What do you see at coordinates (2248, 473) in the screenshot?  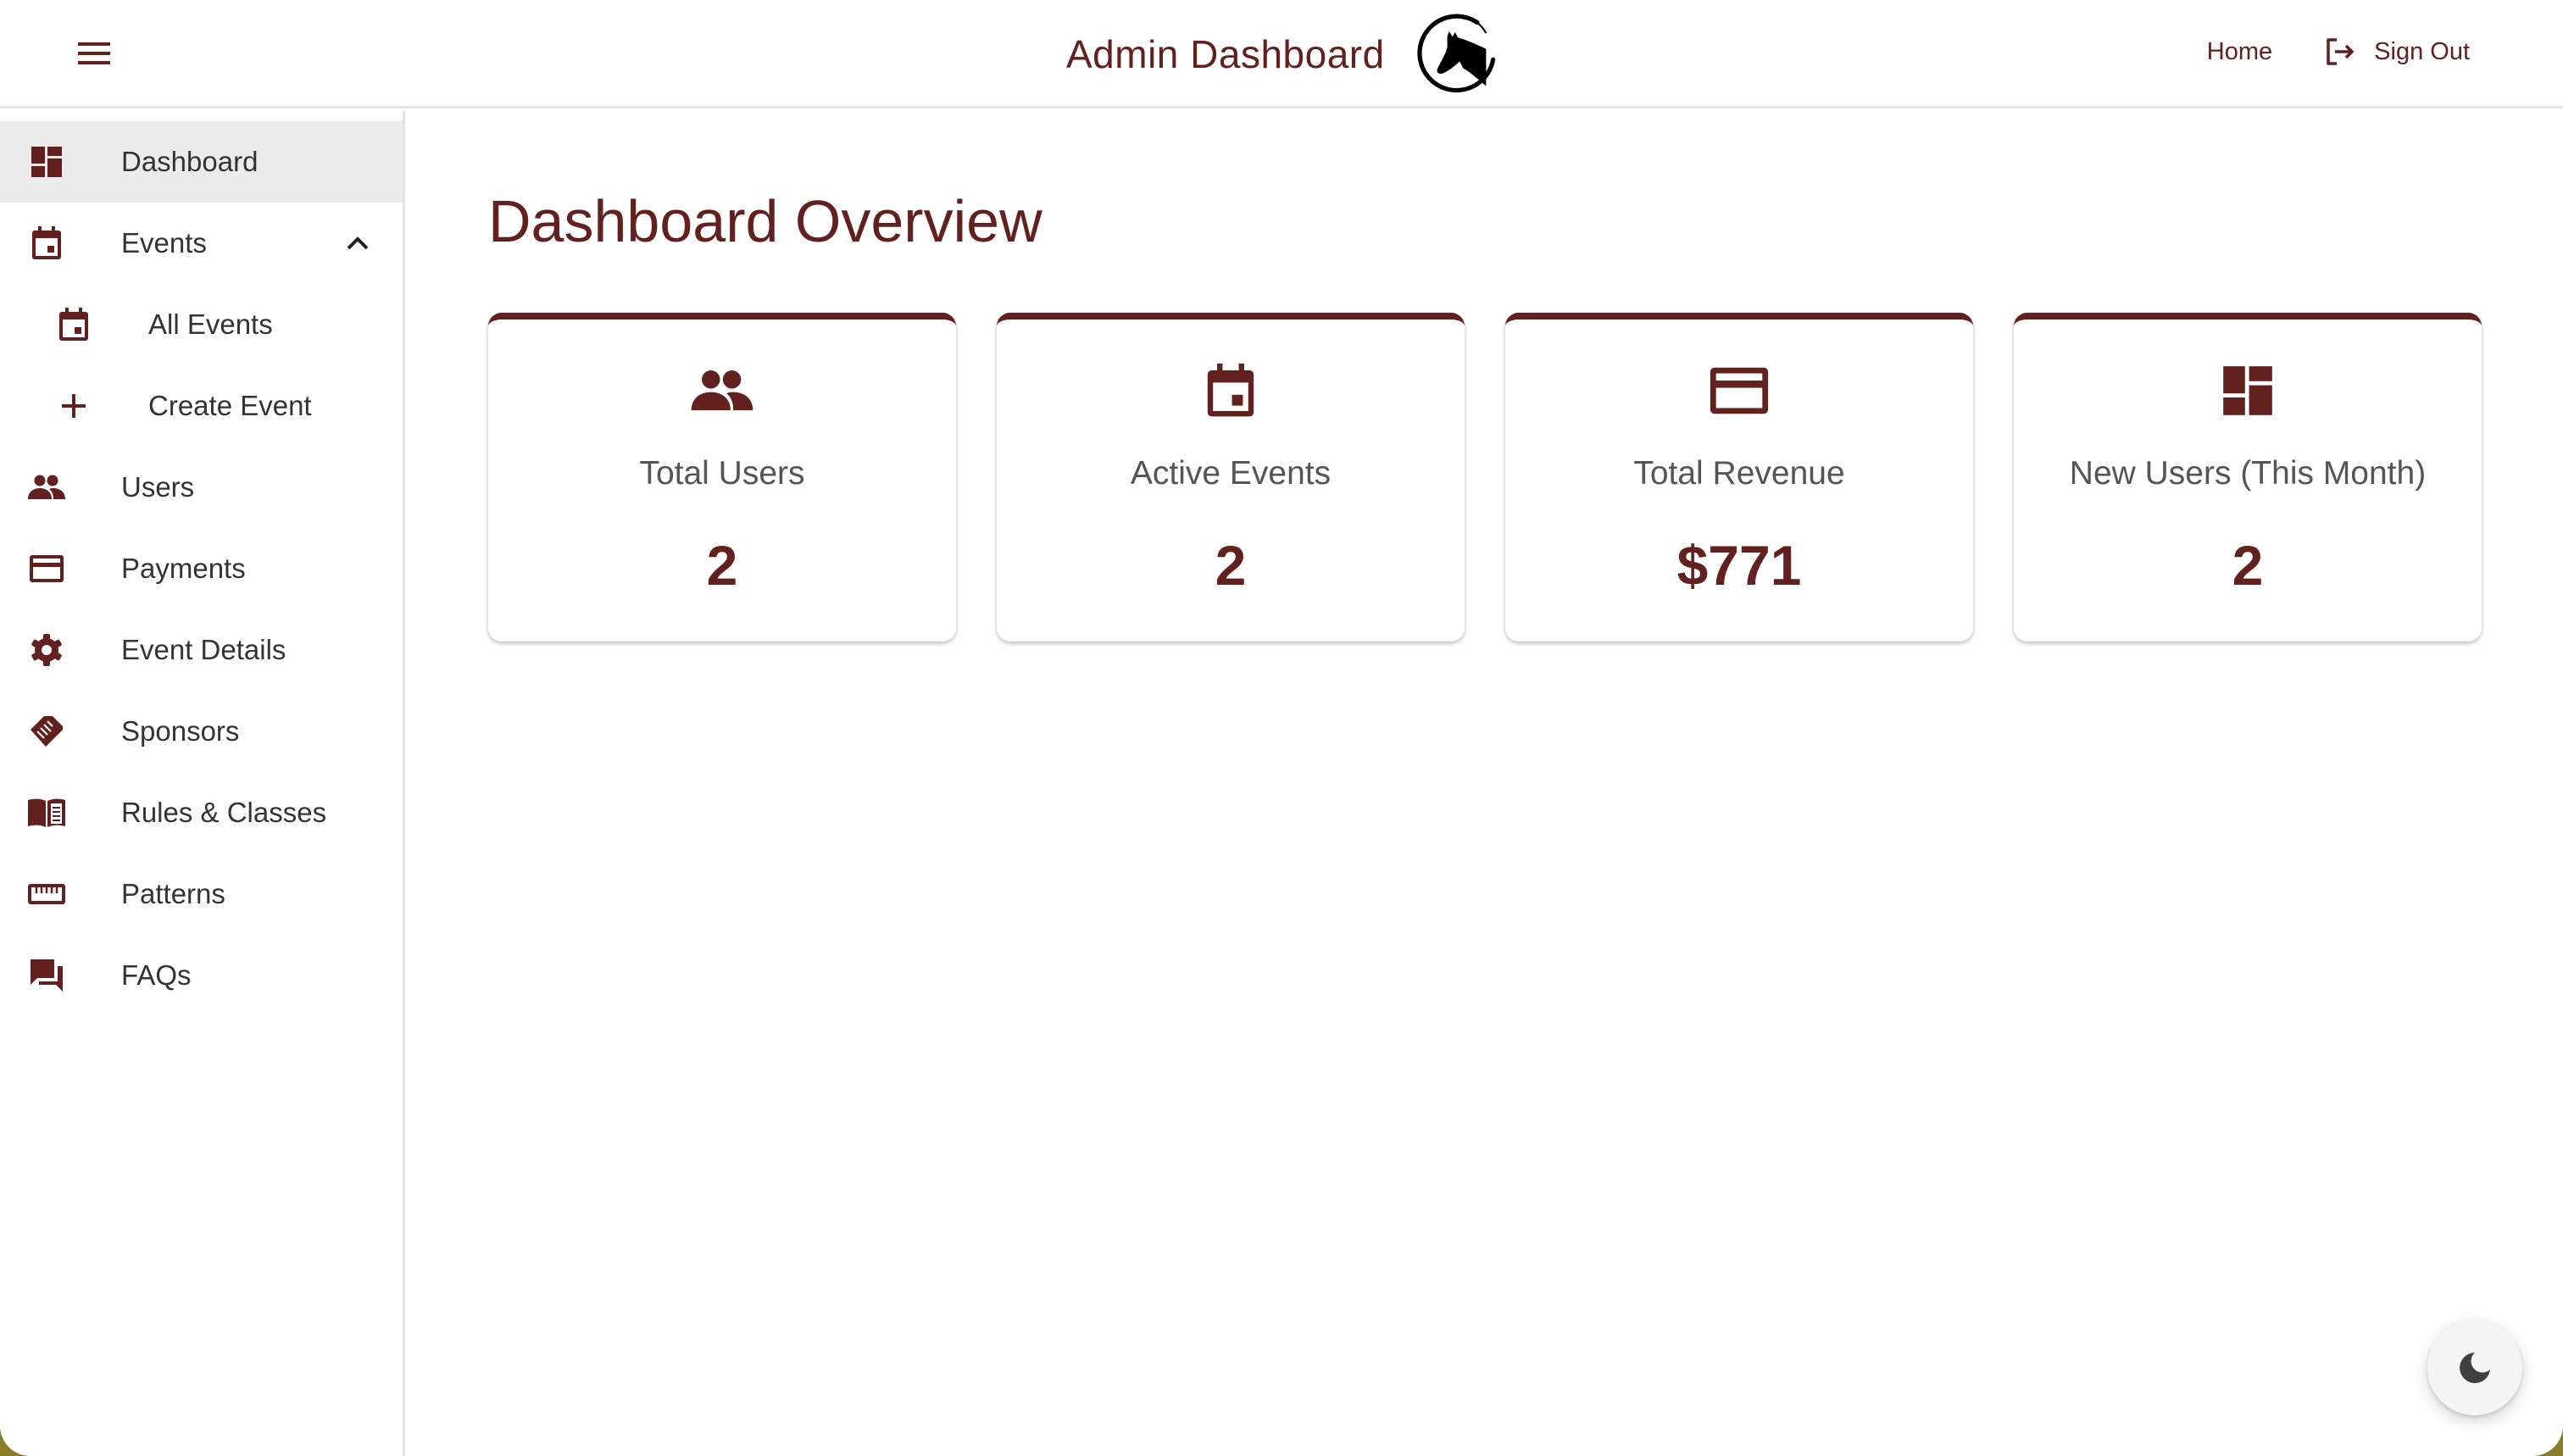 I see `stat-label: New Users (This Month)` at bounding box center [2248, 473].